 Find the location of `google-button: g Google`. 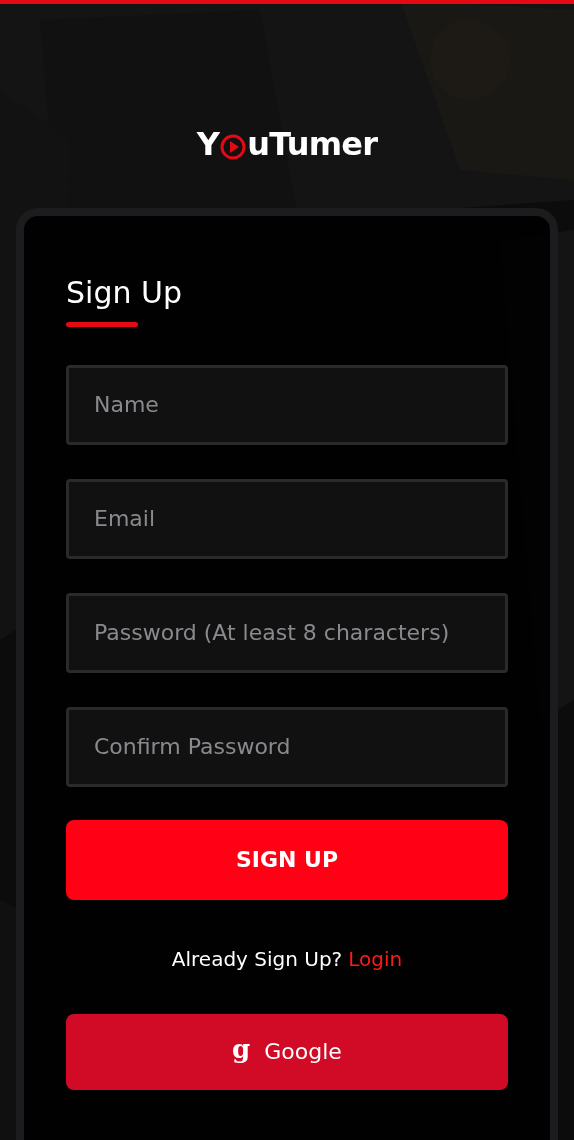

google-button: g Google is located at coordinates (287, 1051).